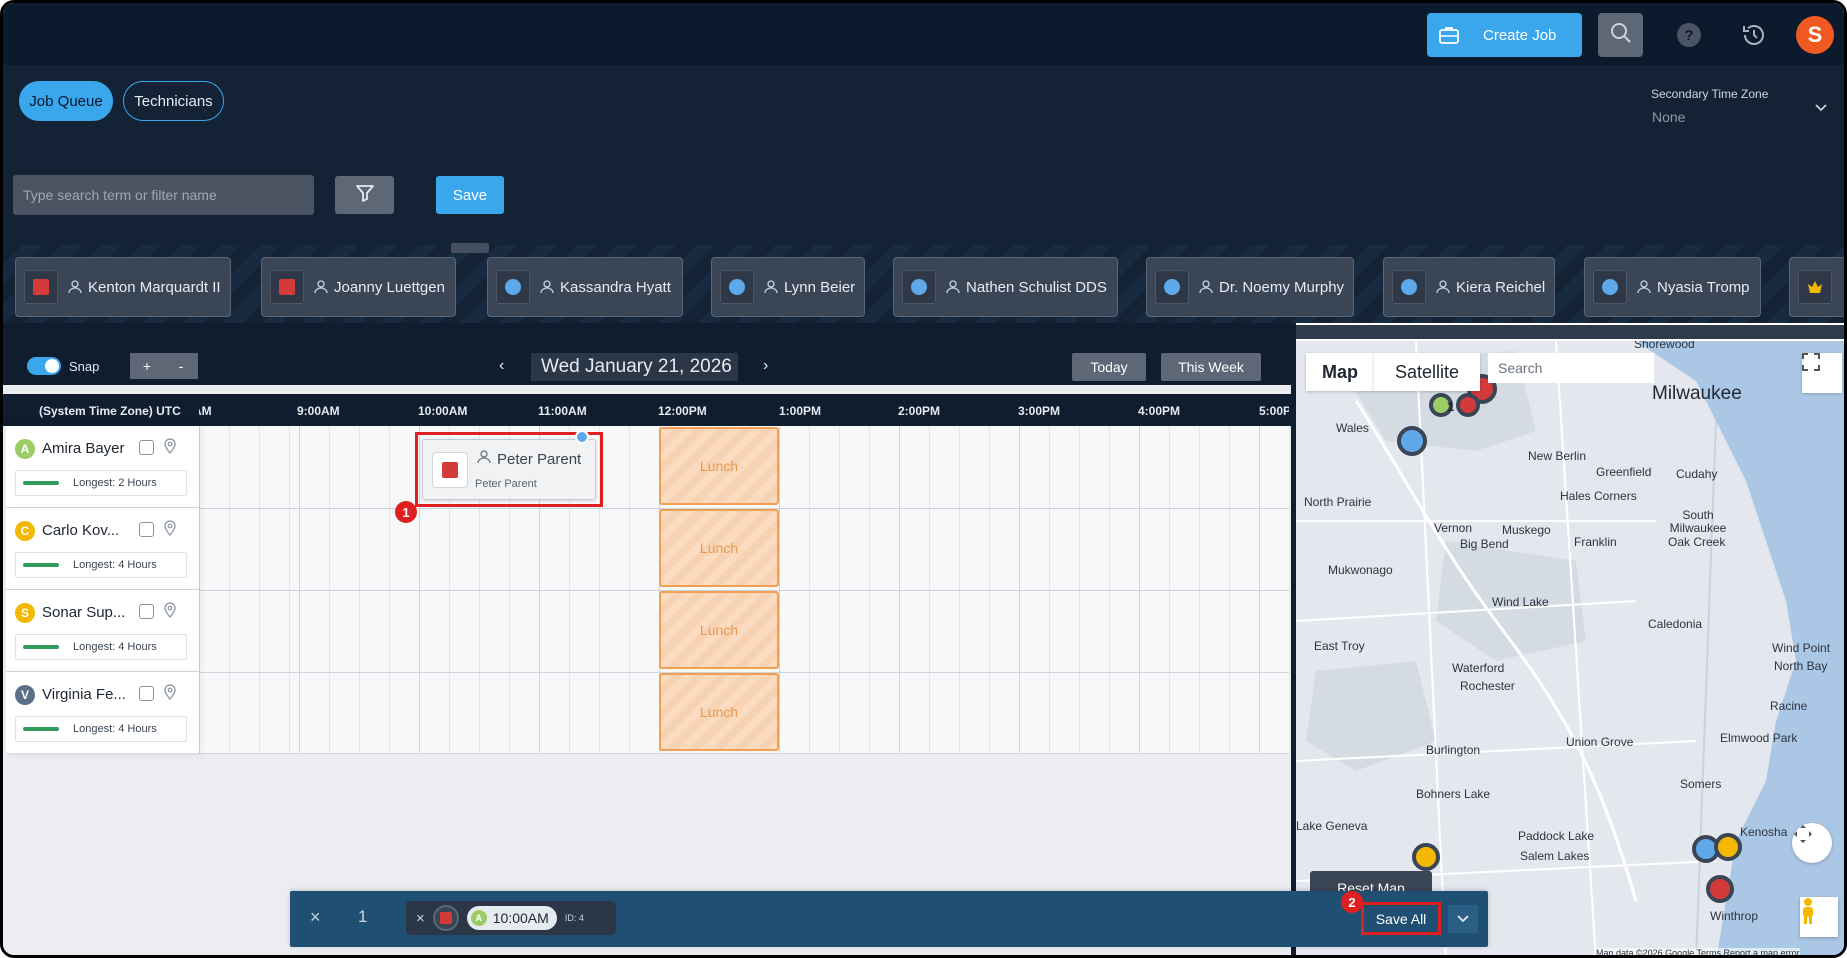 The width and height of the screenshot is (1847, 958). Describe the element at coordinates (582, 437) in the screenshot. I see `job-unassign-dot` at that location.